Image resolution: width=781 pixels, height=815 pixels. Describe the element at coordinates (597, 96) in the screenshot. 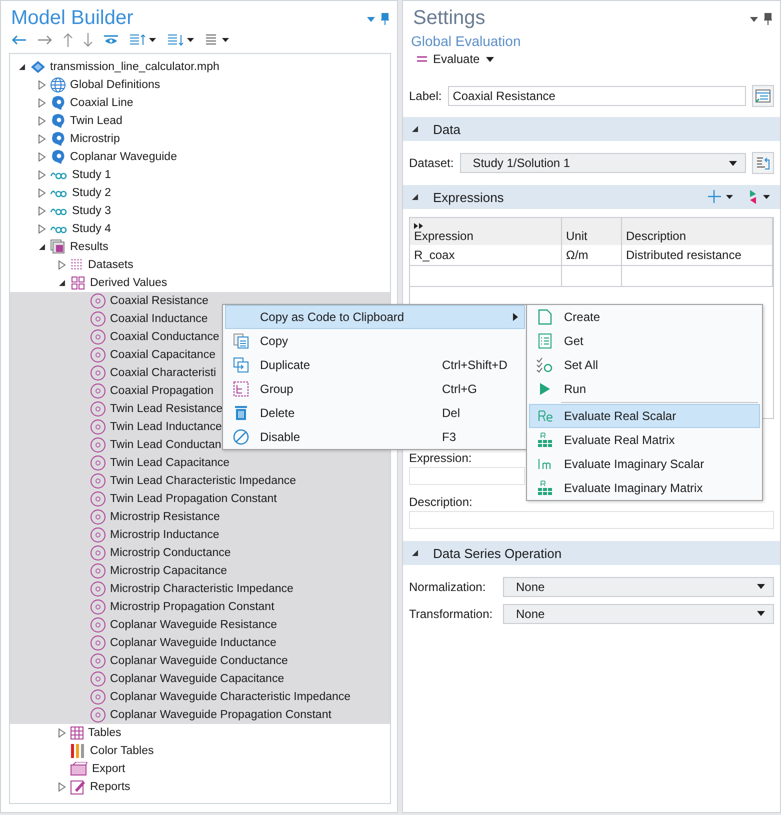

I see `label-field: Coaxial Resistance` at that location.